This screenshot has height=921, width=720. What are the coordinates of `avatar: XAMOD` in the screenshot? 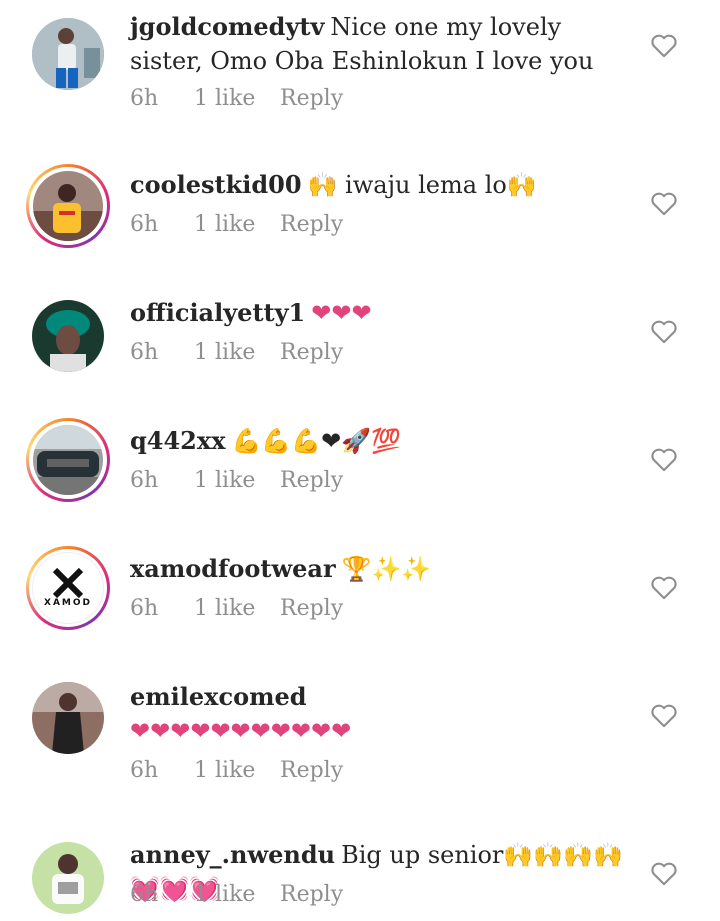 It's located at (68, 588).